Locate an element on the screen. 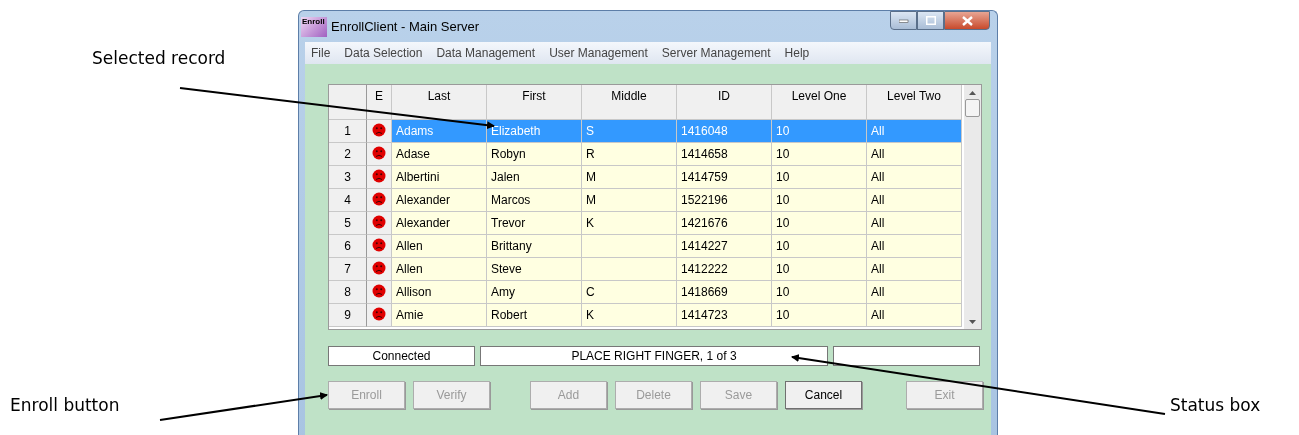  row-header: 7 is located at coordinates (348, 269).